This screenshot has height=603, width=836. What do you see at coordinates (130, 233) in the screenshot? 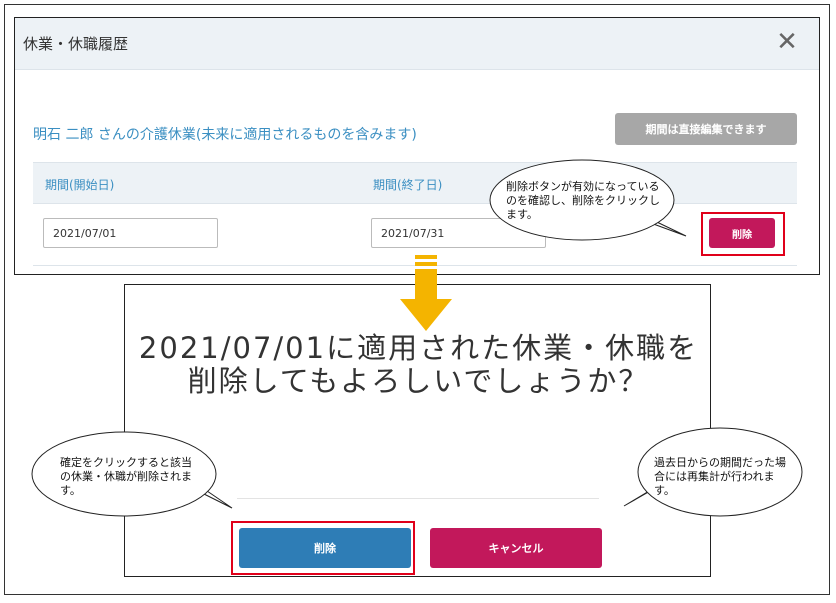
I see `start-date-input` at bounding box center [130, 233].